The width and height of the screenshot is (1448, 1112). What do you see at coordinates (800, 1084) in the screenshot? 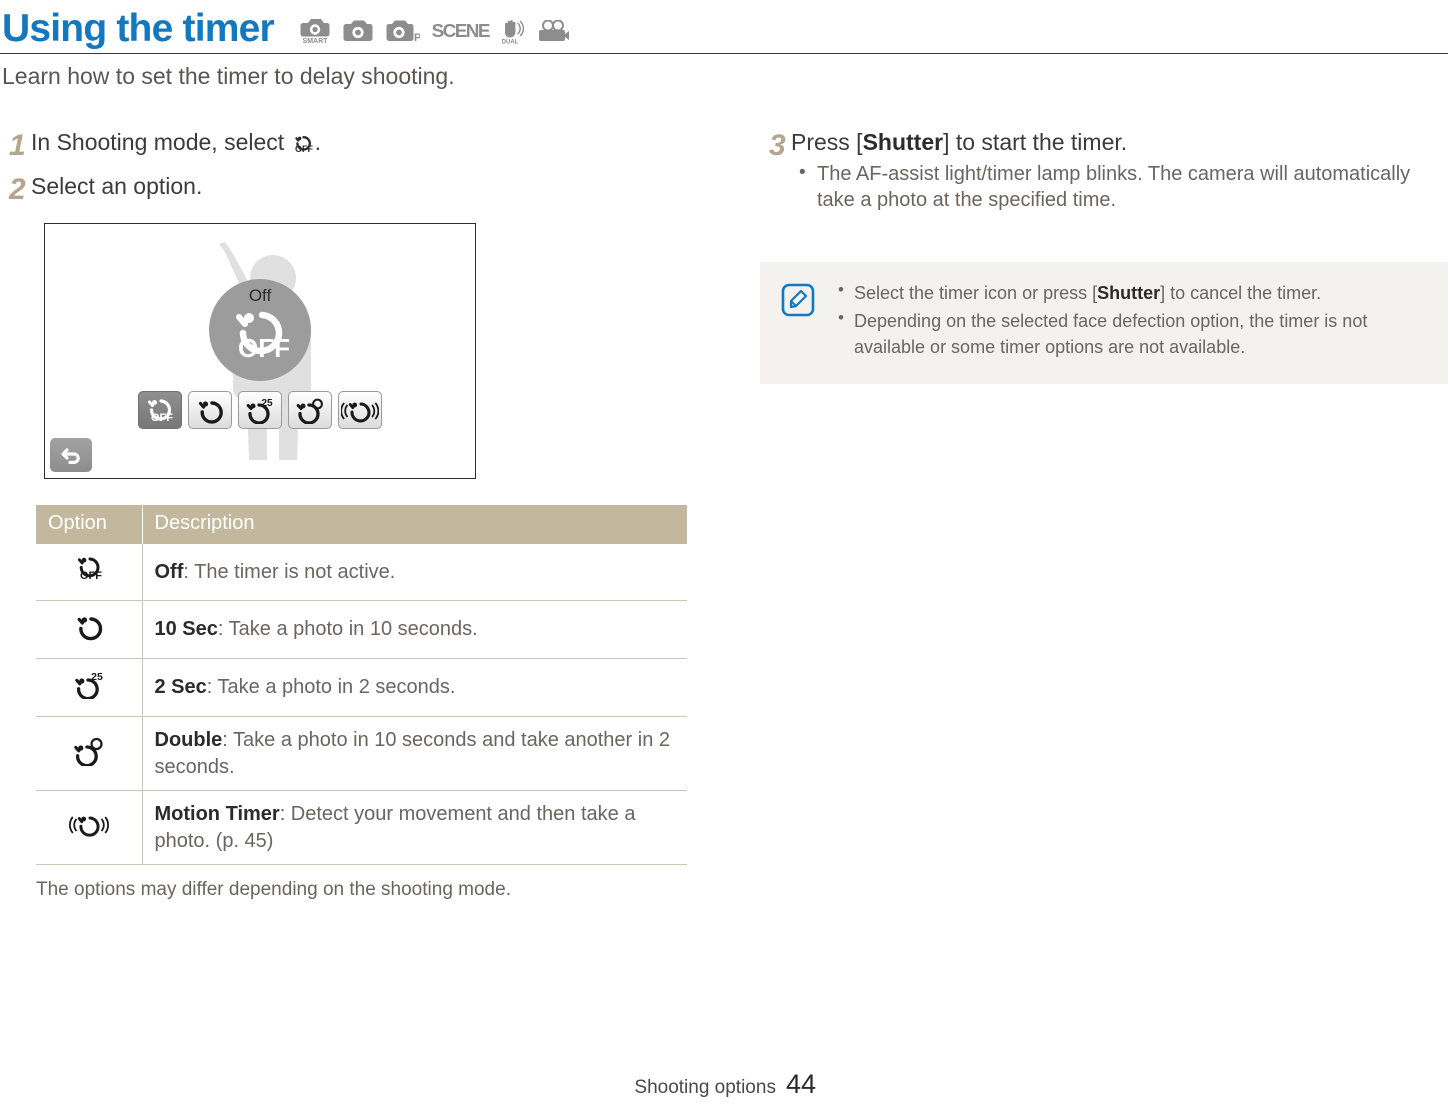
I see `footer-page-number: 44` at bounding box center [800, 1084].